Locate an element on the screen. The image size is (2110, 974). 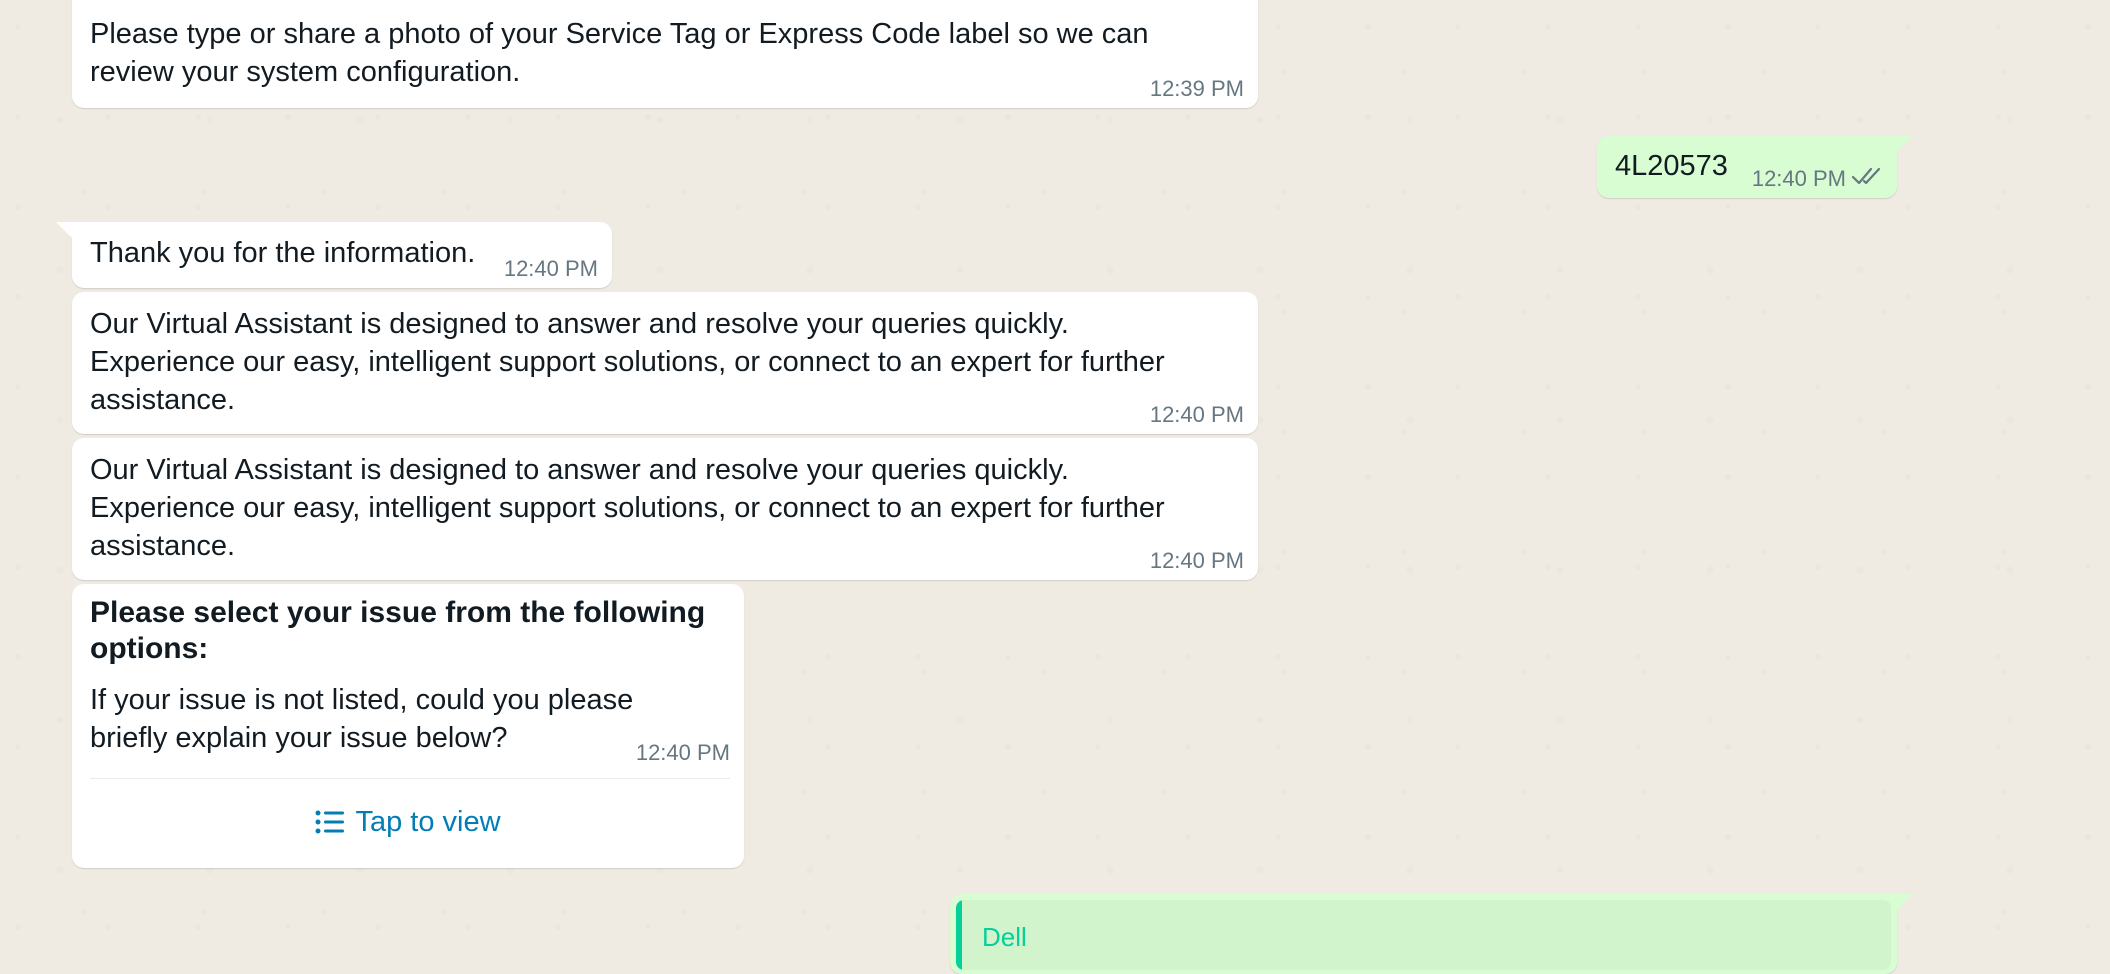
double-check-read-icon is located at coordinates (1866, 176).